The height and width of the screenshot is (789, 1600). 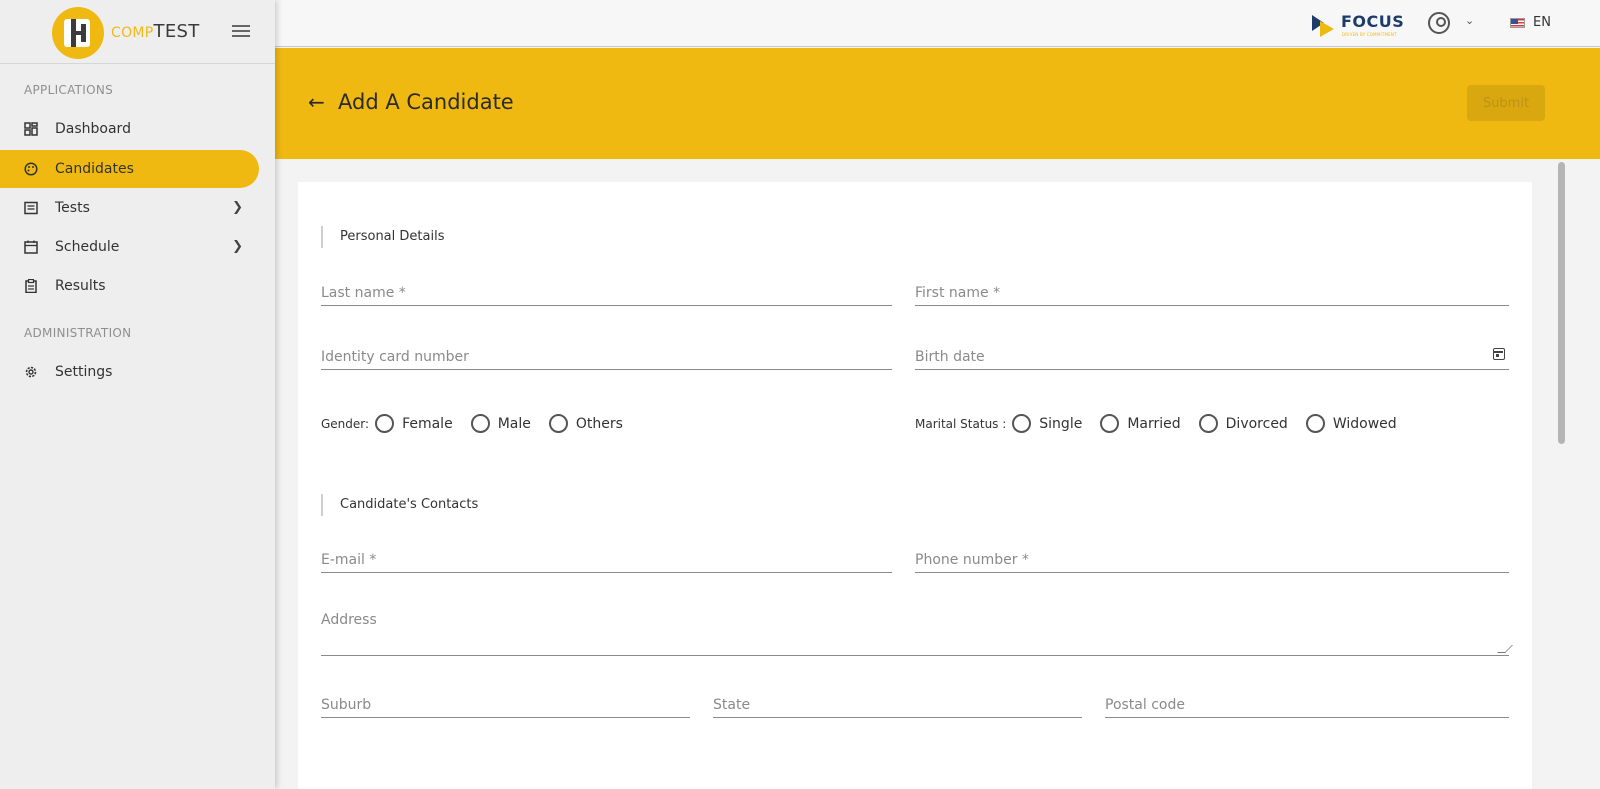 I want to click on first-name-input, so click(x=1212, y=292).